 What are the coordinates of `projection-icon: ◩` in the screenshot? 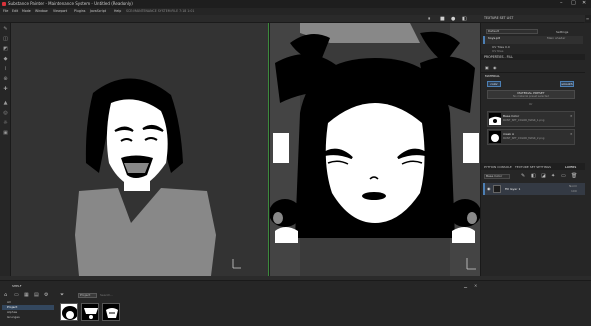 It's located at (5, 49).